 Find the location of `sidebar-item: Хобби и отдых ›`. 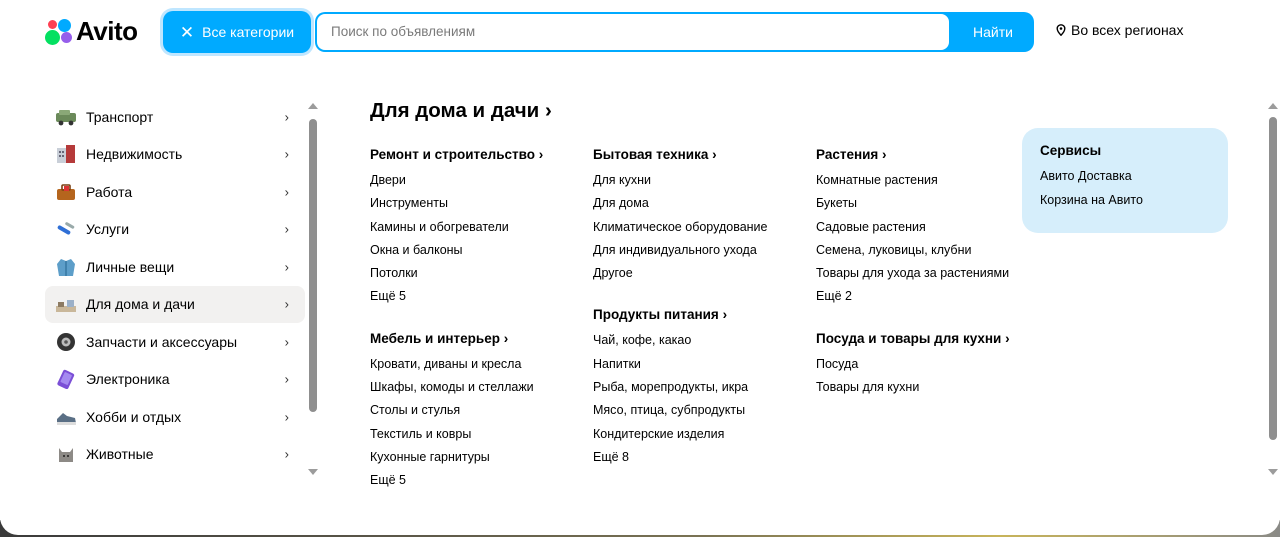

sidebar-item: Хобби и отдых › is located at coordinates (175, 417).